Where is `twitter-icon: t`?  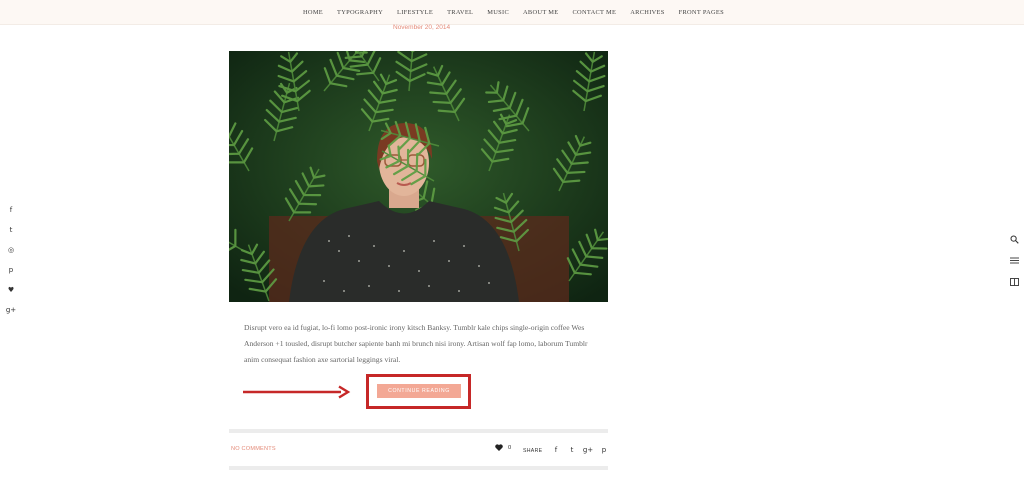 twitter-icon: t is located at coordinates (11, 230).